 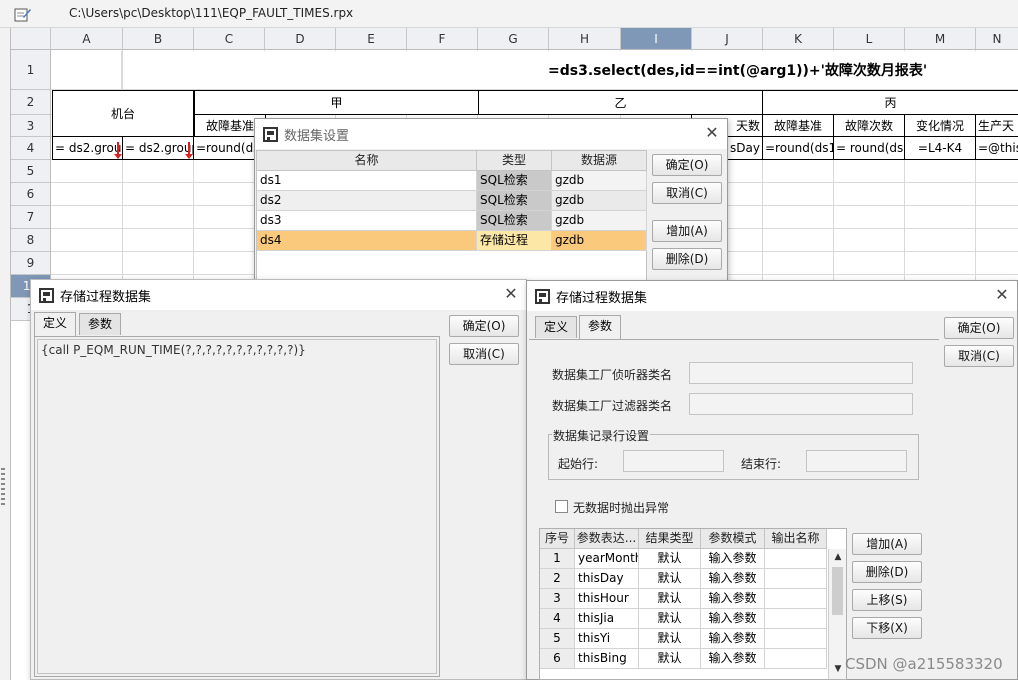 What do you see at coordinates (869, 125) in the screenshot?
I see `cell-l3: 故障次数` at bounding box center [869, 125].